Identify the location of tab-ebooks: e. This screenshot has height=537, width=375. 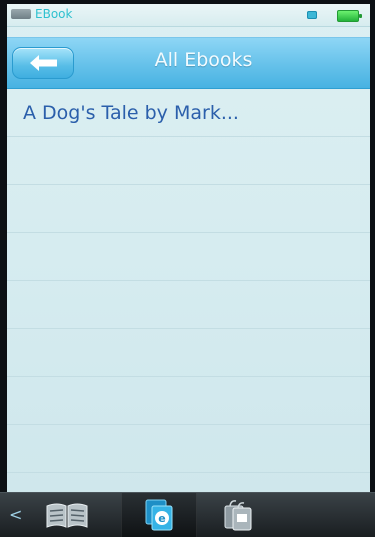
(159, 515).